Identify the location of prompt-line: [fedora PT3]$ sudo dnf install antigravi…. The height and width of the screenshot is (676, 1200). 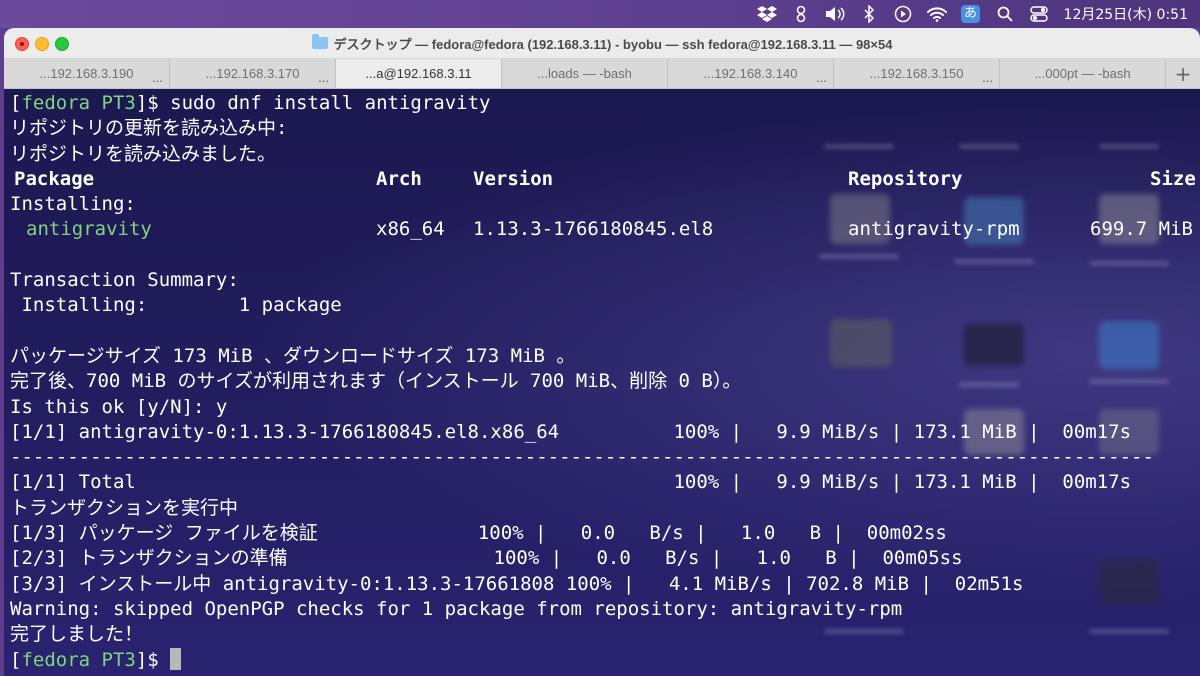
(605, 103).